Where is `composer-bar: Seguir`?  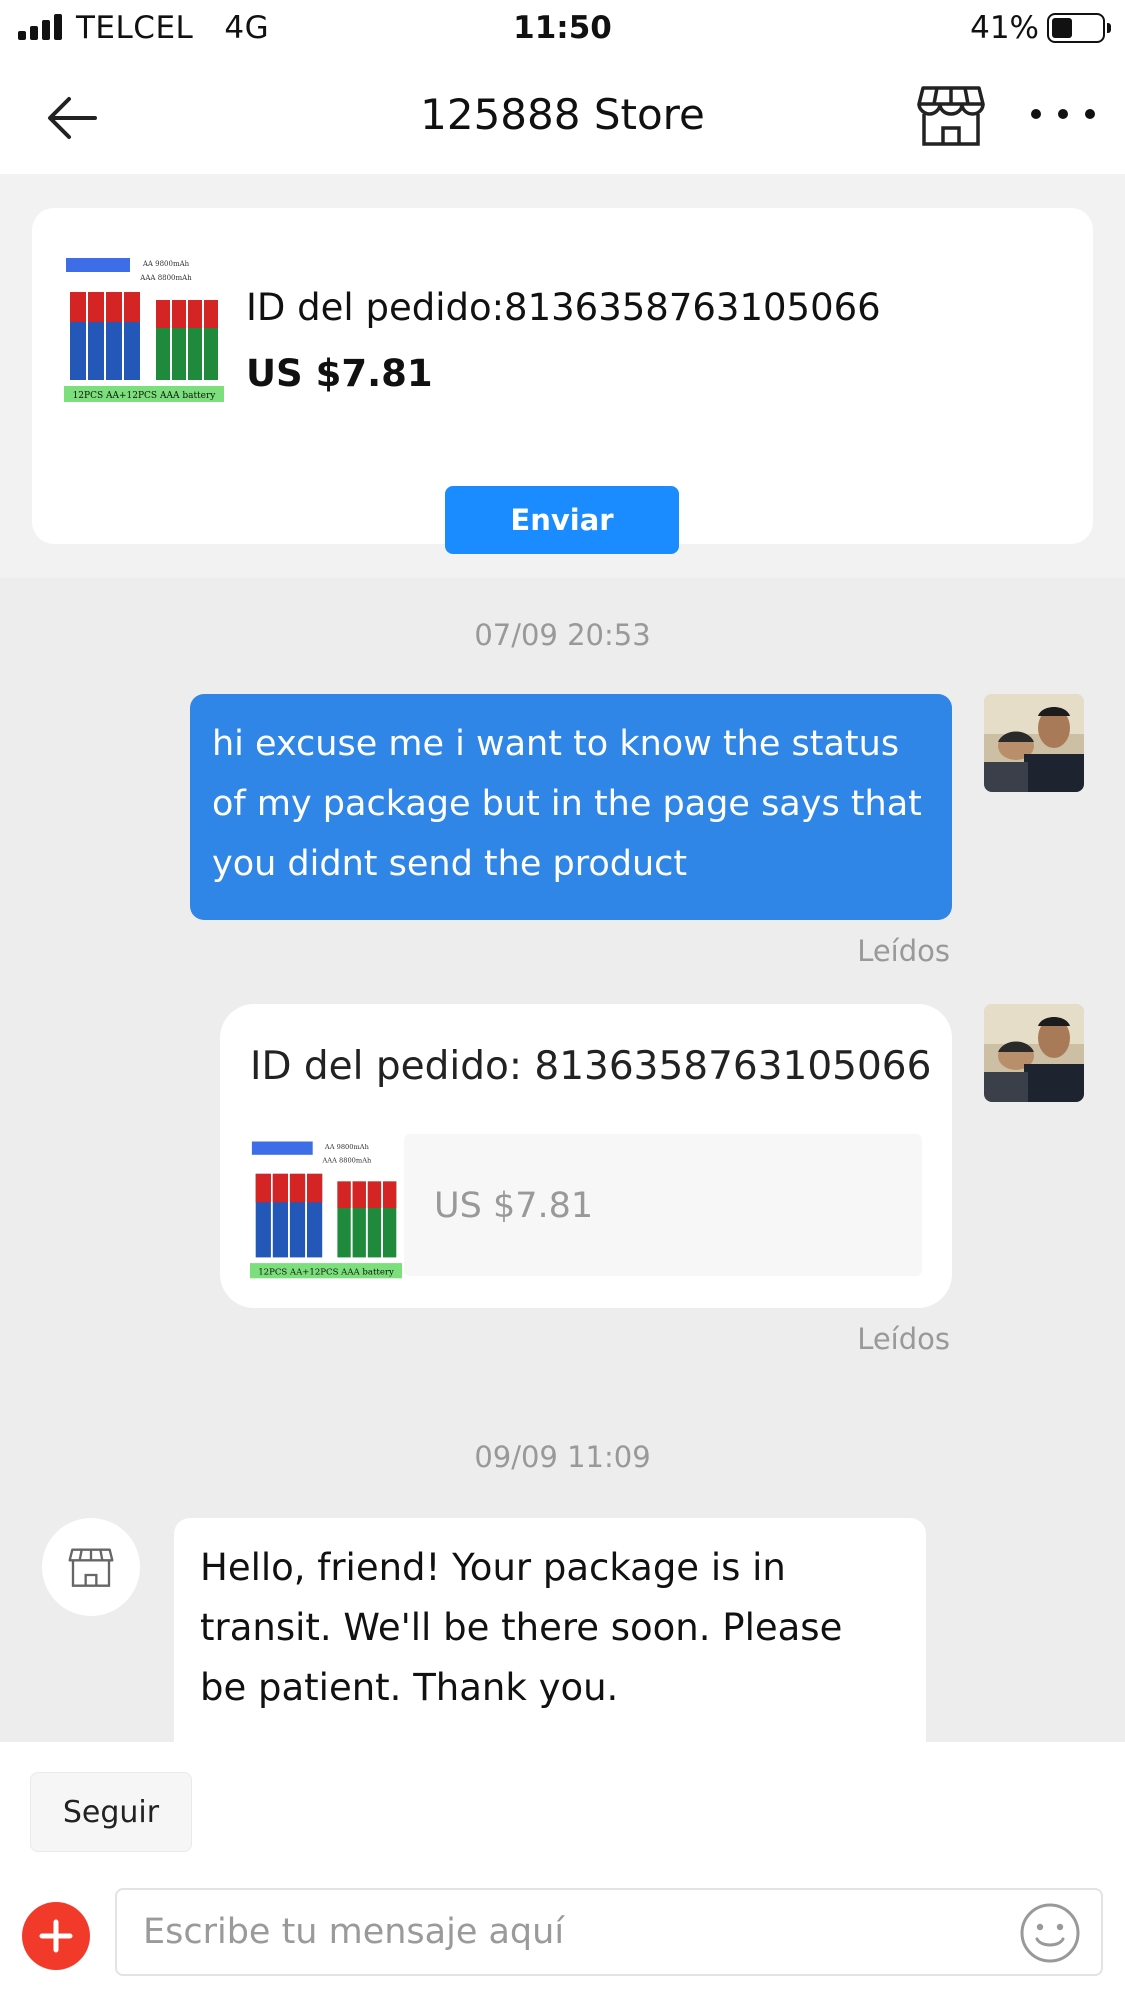 composer-bar: Seguir is located at coordinates (562, 1871).